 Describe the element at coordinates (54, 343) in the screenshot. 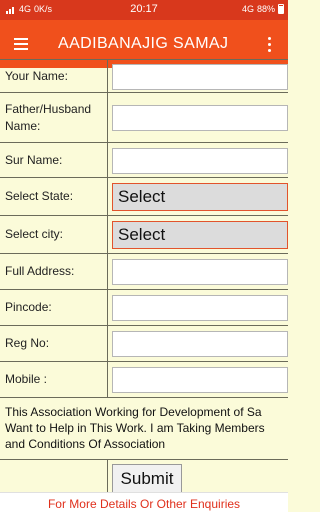

I see `reg-no-label: Reg No:` at that location.